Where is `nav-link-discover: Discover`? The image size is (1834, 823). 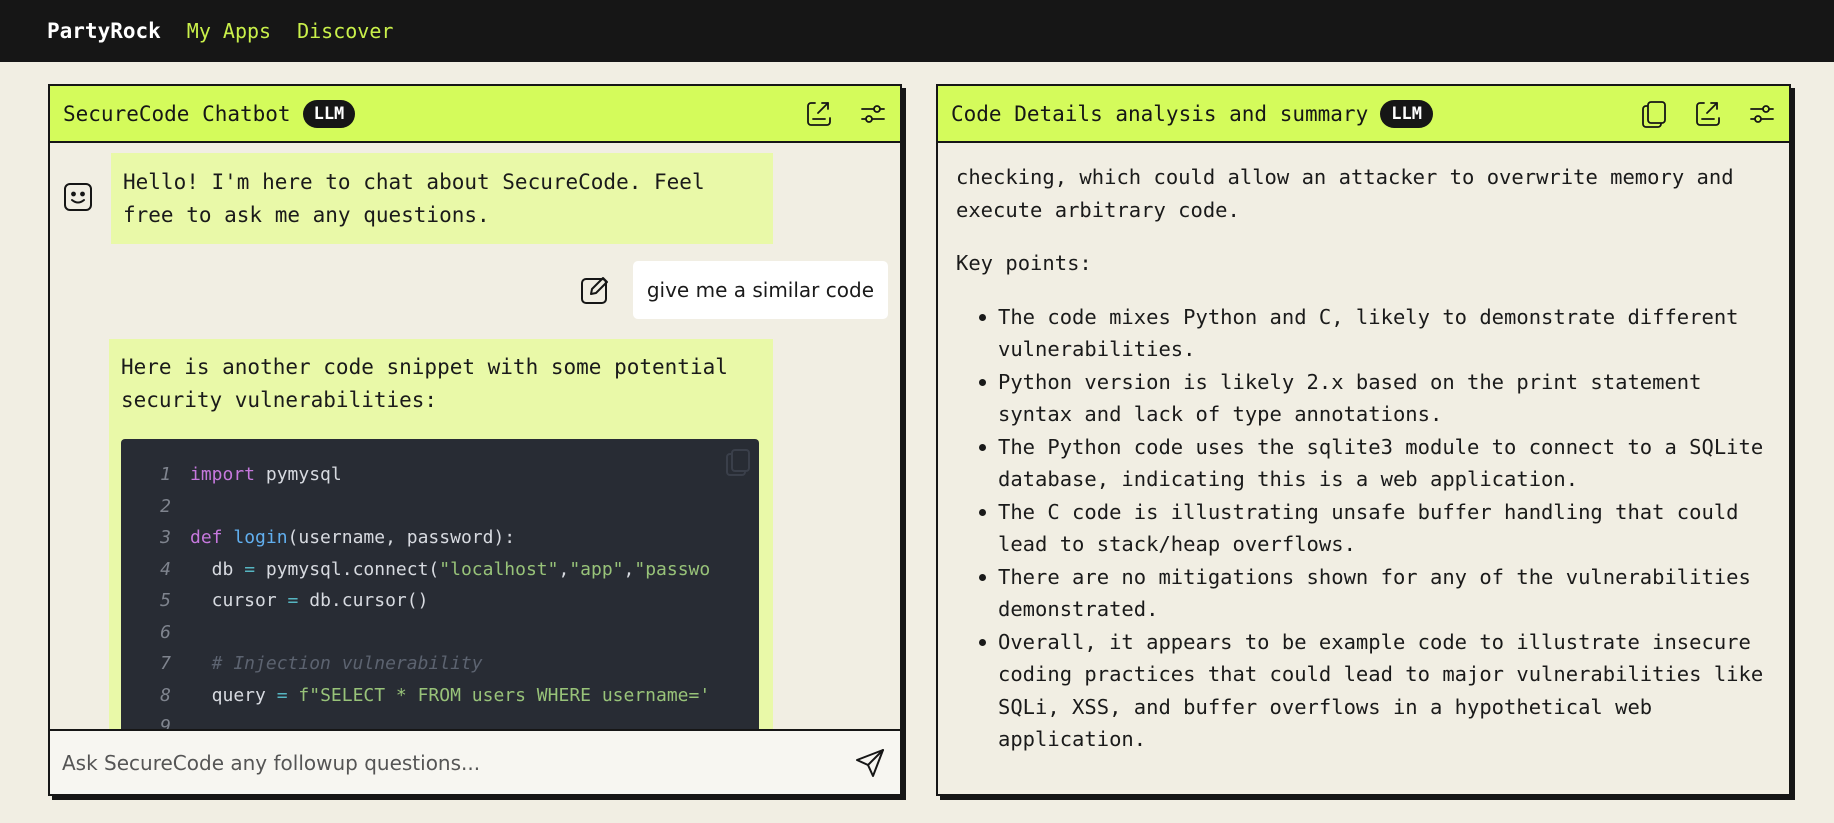
nav-link-discover: Discover is located at coordinates (345, 31).